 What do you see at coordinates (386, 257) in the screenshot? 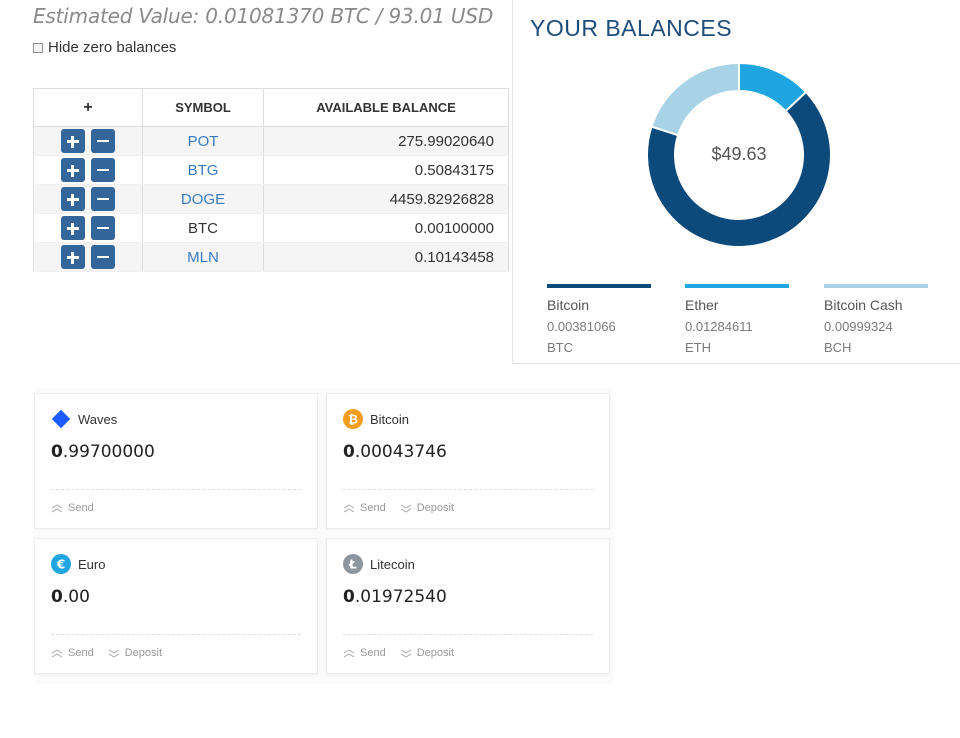
I see `balance-value: 0.10143458` at bounding box center [386, 257].